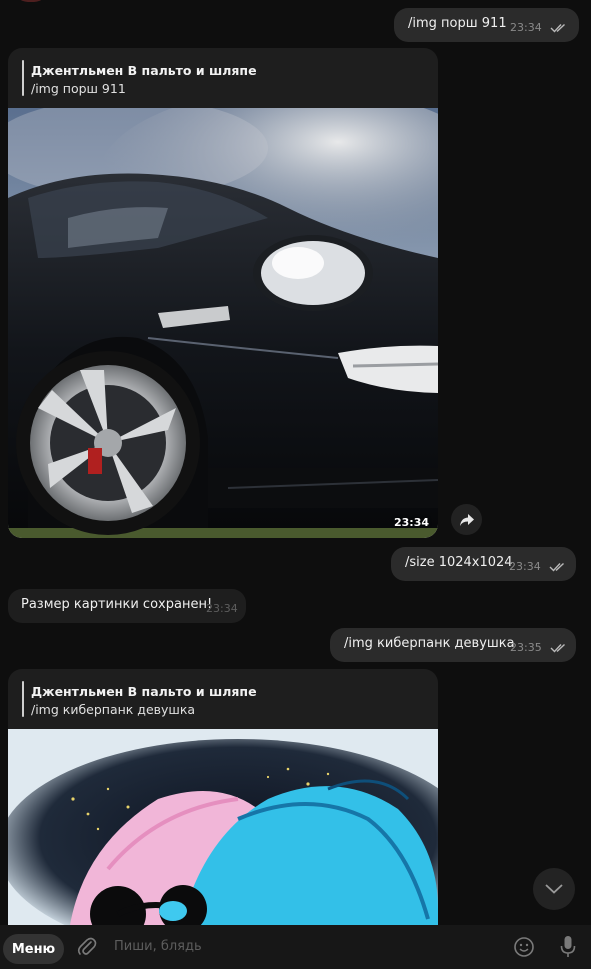 The width and height of the screenshot is (591, 969). Describe the element at coordinates (429, 643) in the screenshot. I see `message-text: /img киберпанк девушка` at that location.